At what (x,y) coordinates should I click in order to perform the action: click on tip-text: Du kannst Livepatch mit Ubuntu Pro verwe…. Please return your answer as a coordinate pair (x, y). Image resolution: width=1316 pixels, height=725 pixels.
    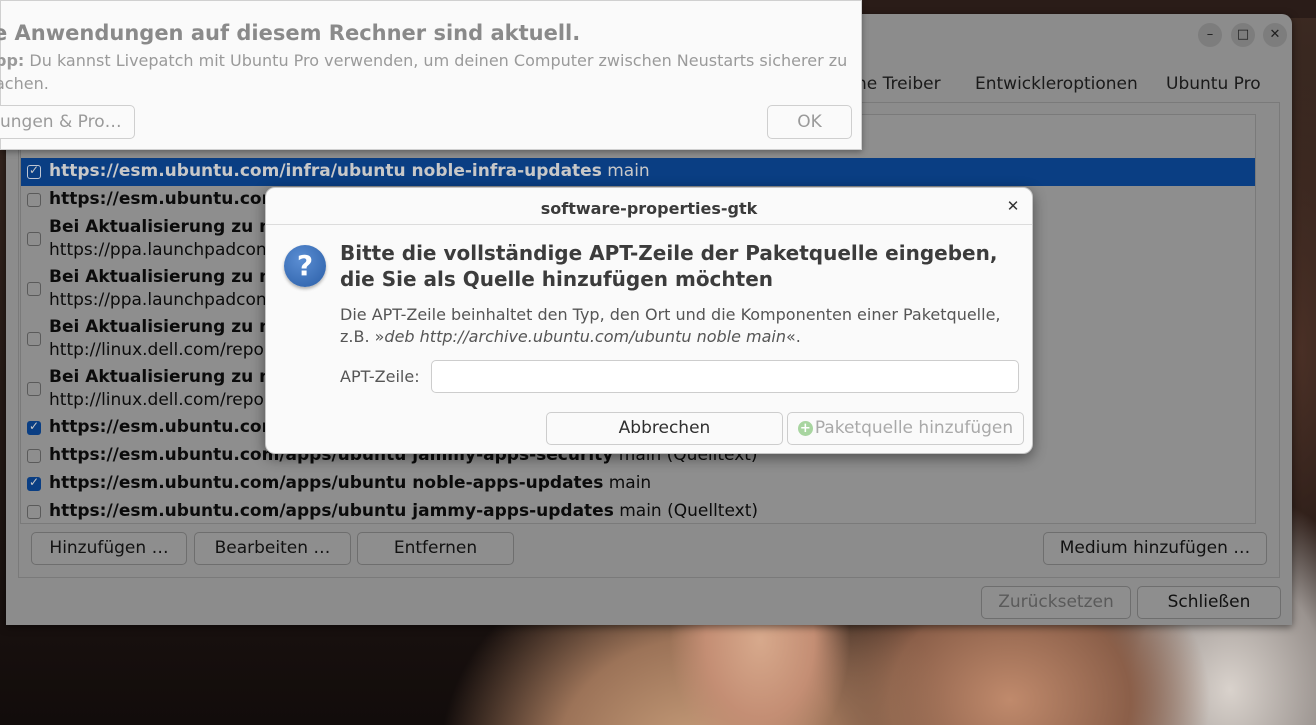
    Looking at the image, I should click on (436, 60).